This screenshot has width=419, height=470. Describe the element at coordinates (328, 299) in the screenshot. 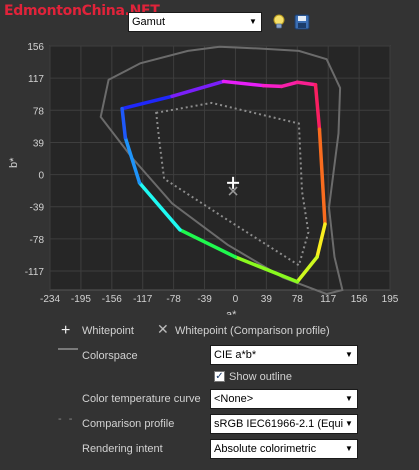

I see `x-tick-label: 117` at that location.